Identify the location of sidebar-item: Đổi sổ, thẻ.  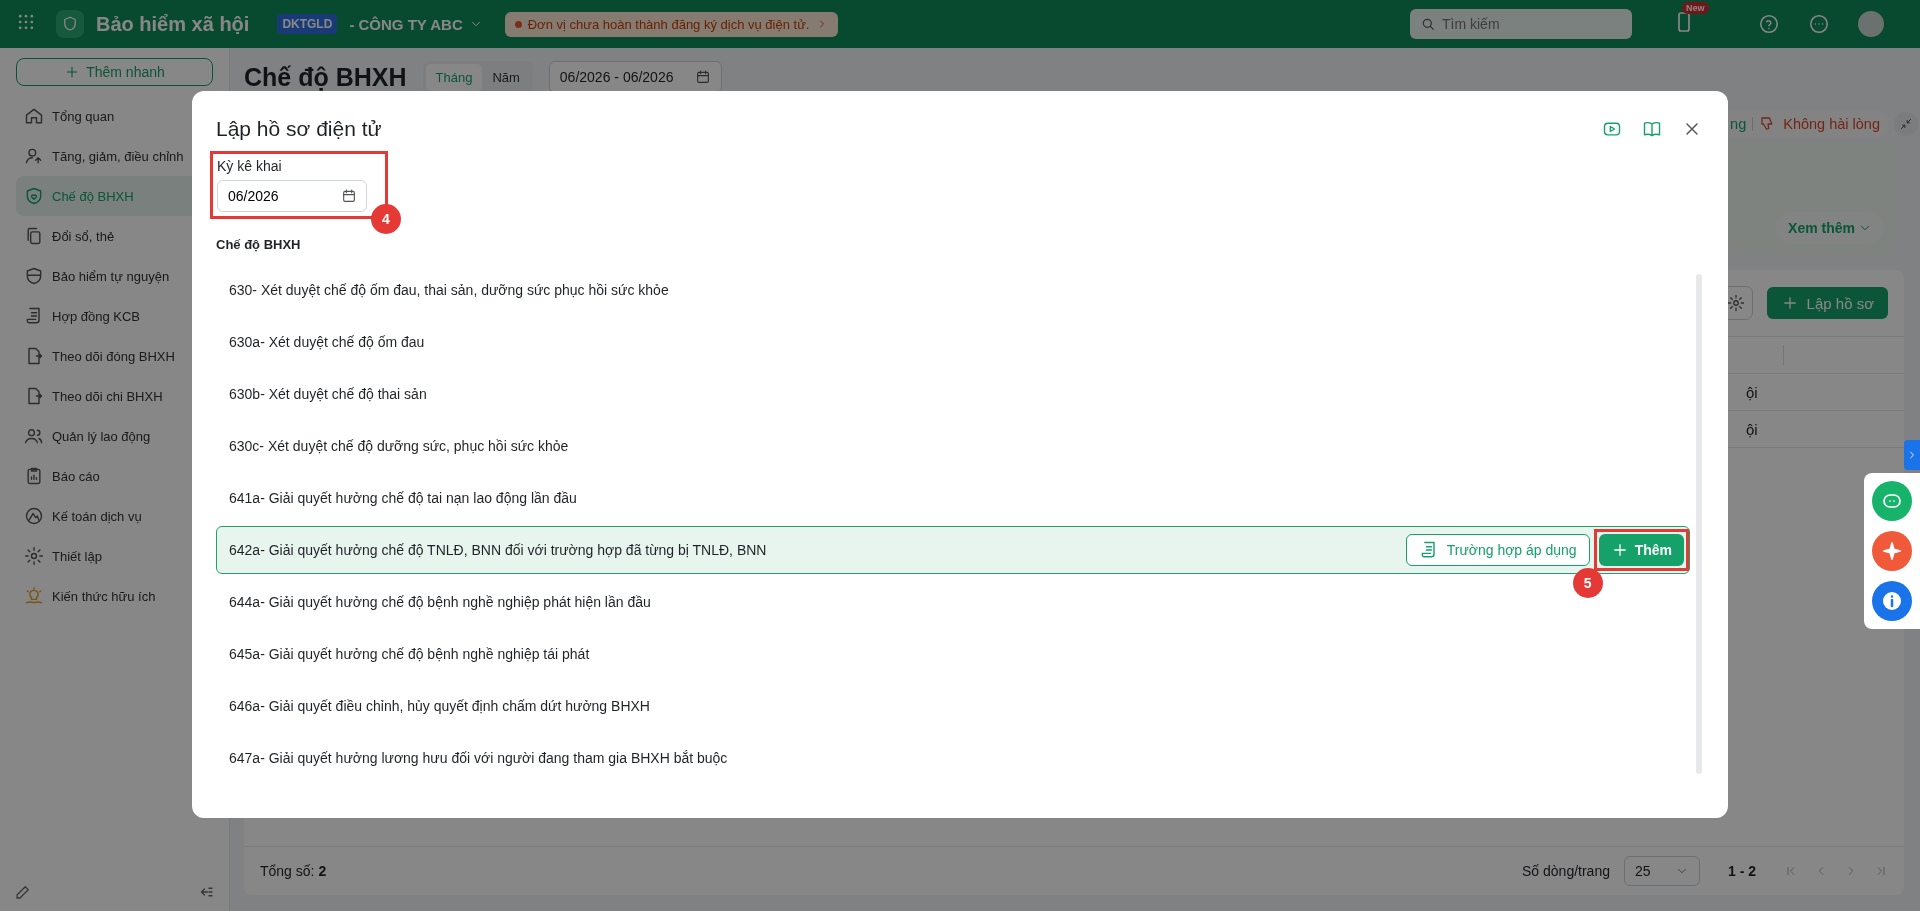
(114, 236).